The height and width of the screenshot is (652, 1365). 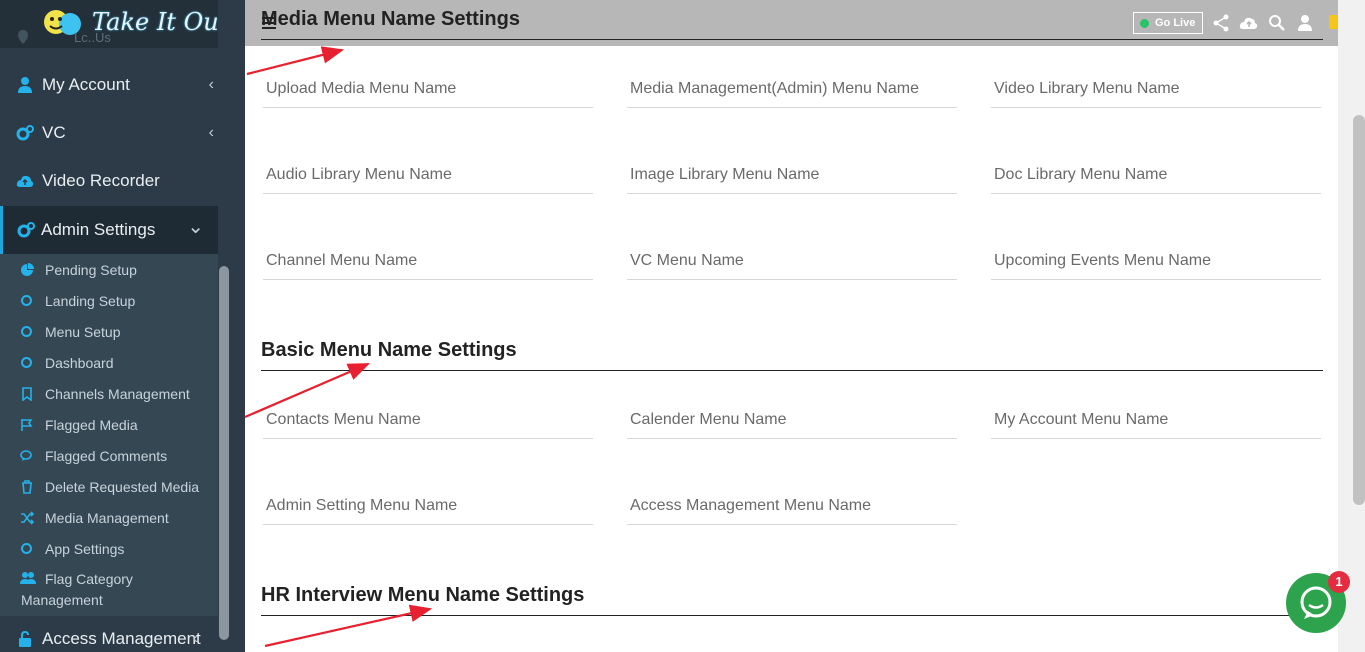 I want to click on submenu-item-menu-setup: Menu Setup, so click(x=109, y=331).